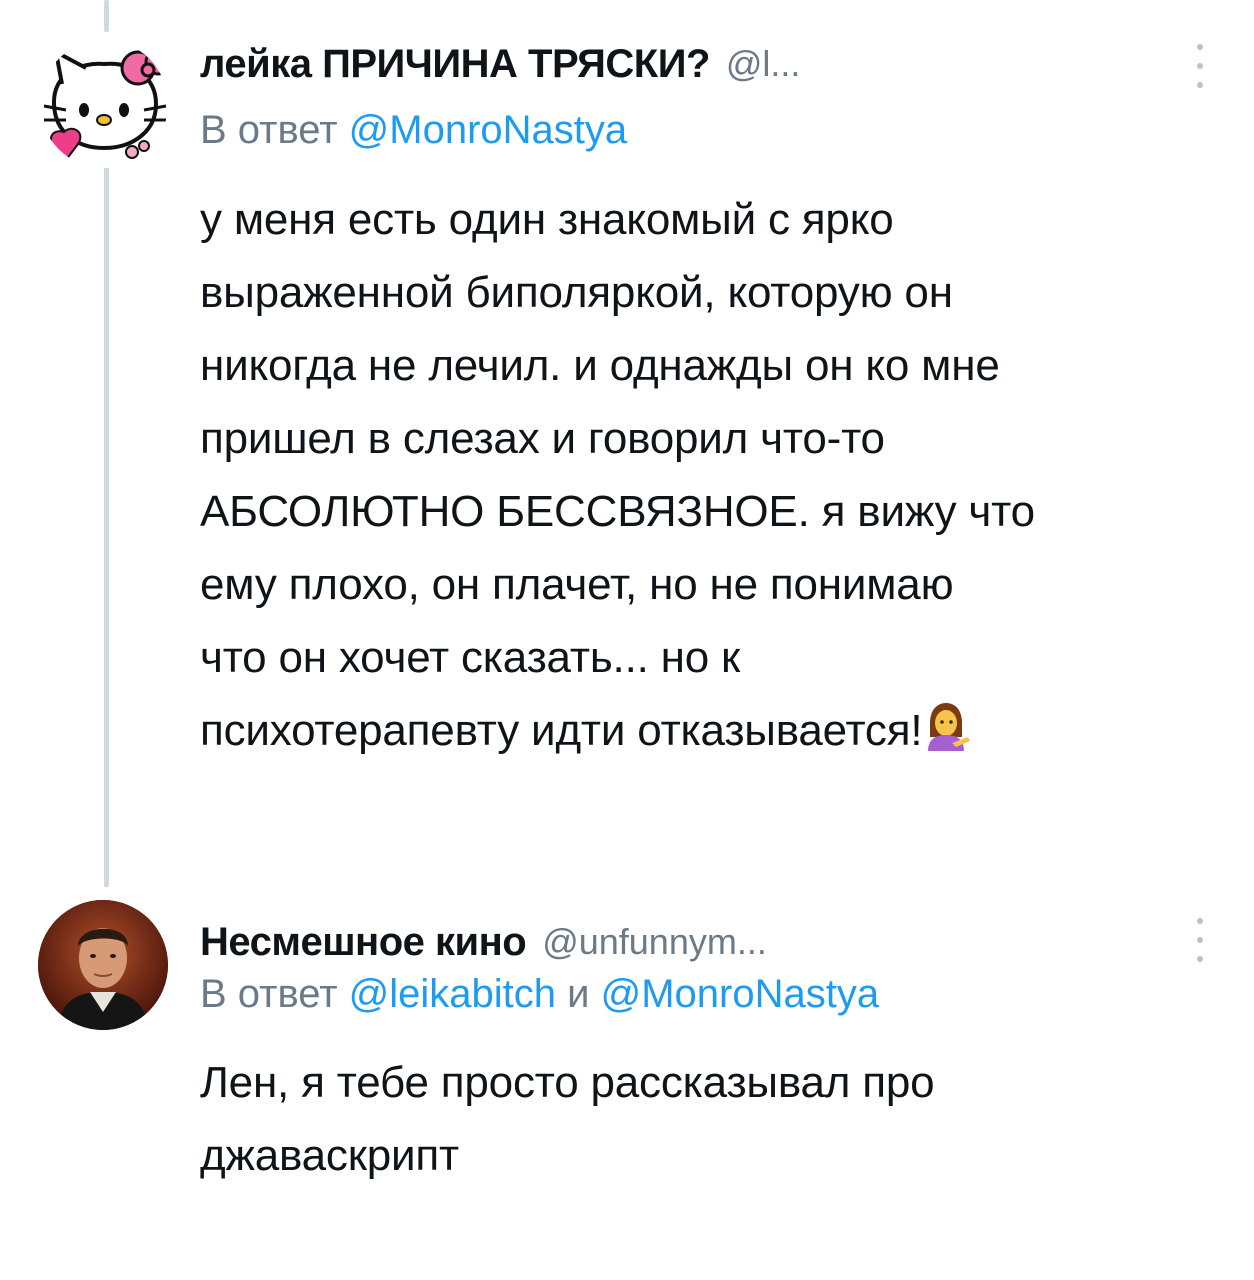 The height and width of the screenshot is (1280, 1254). What do you see at coordinates (567, 1082) in the screenshot?
I see `tweet-text-line: Лен, я тебе просто рассказывал про` at bounding box center [567, 1082].